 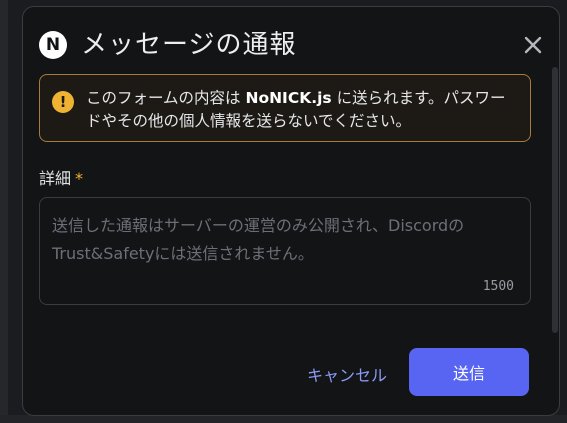 I want to click on details-label-text: 詳細, so click(x=55, y=178).